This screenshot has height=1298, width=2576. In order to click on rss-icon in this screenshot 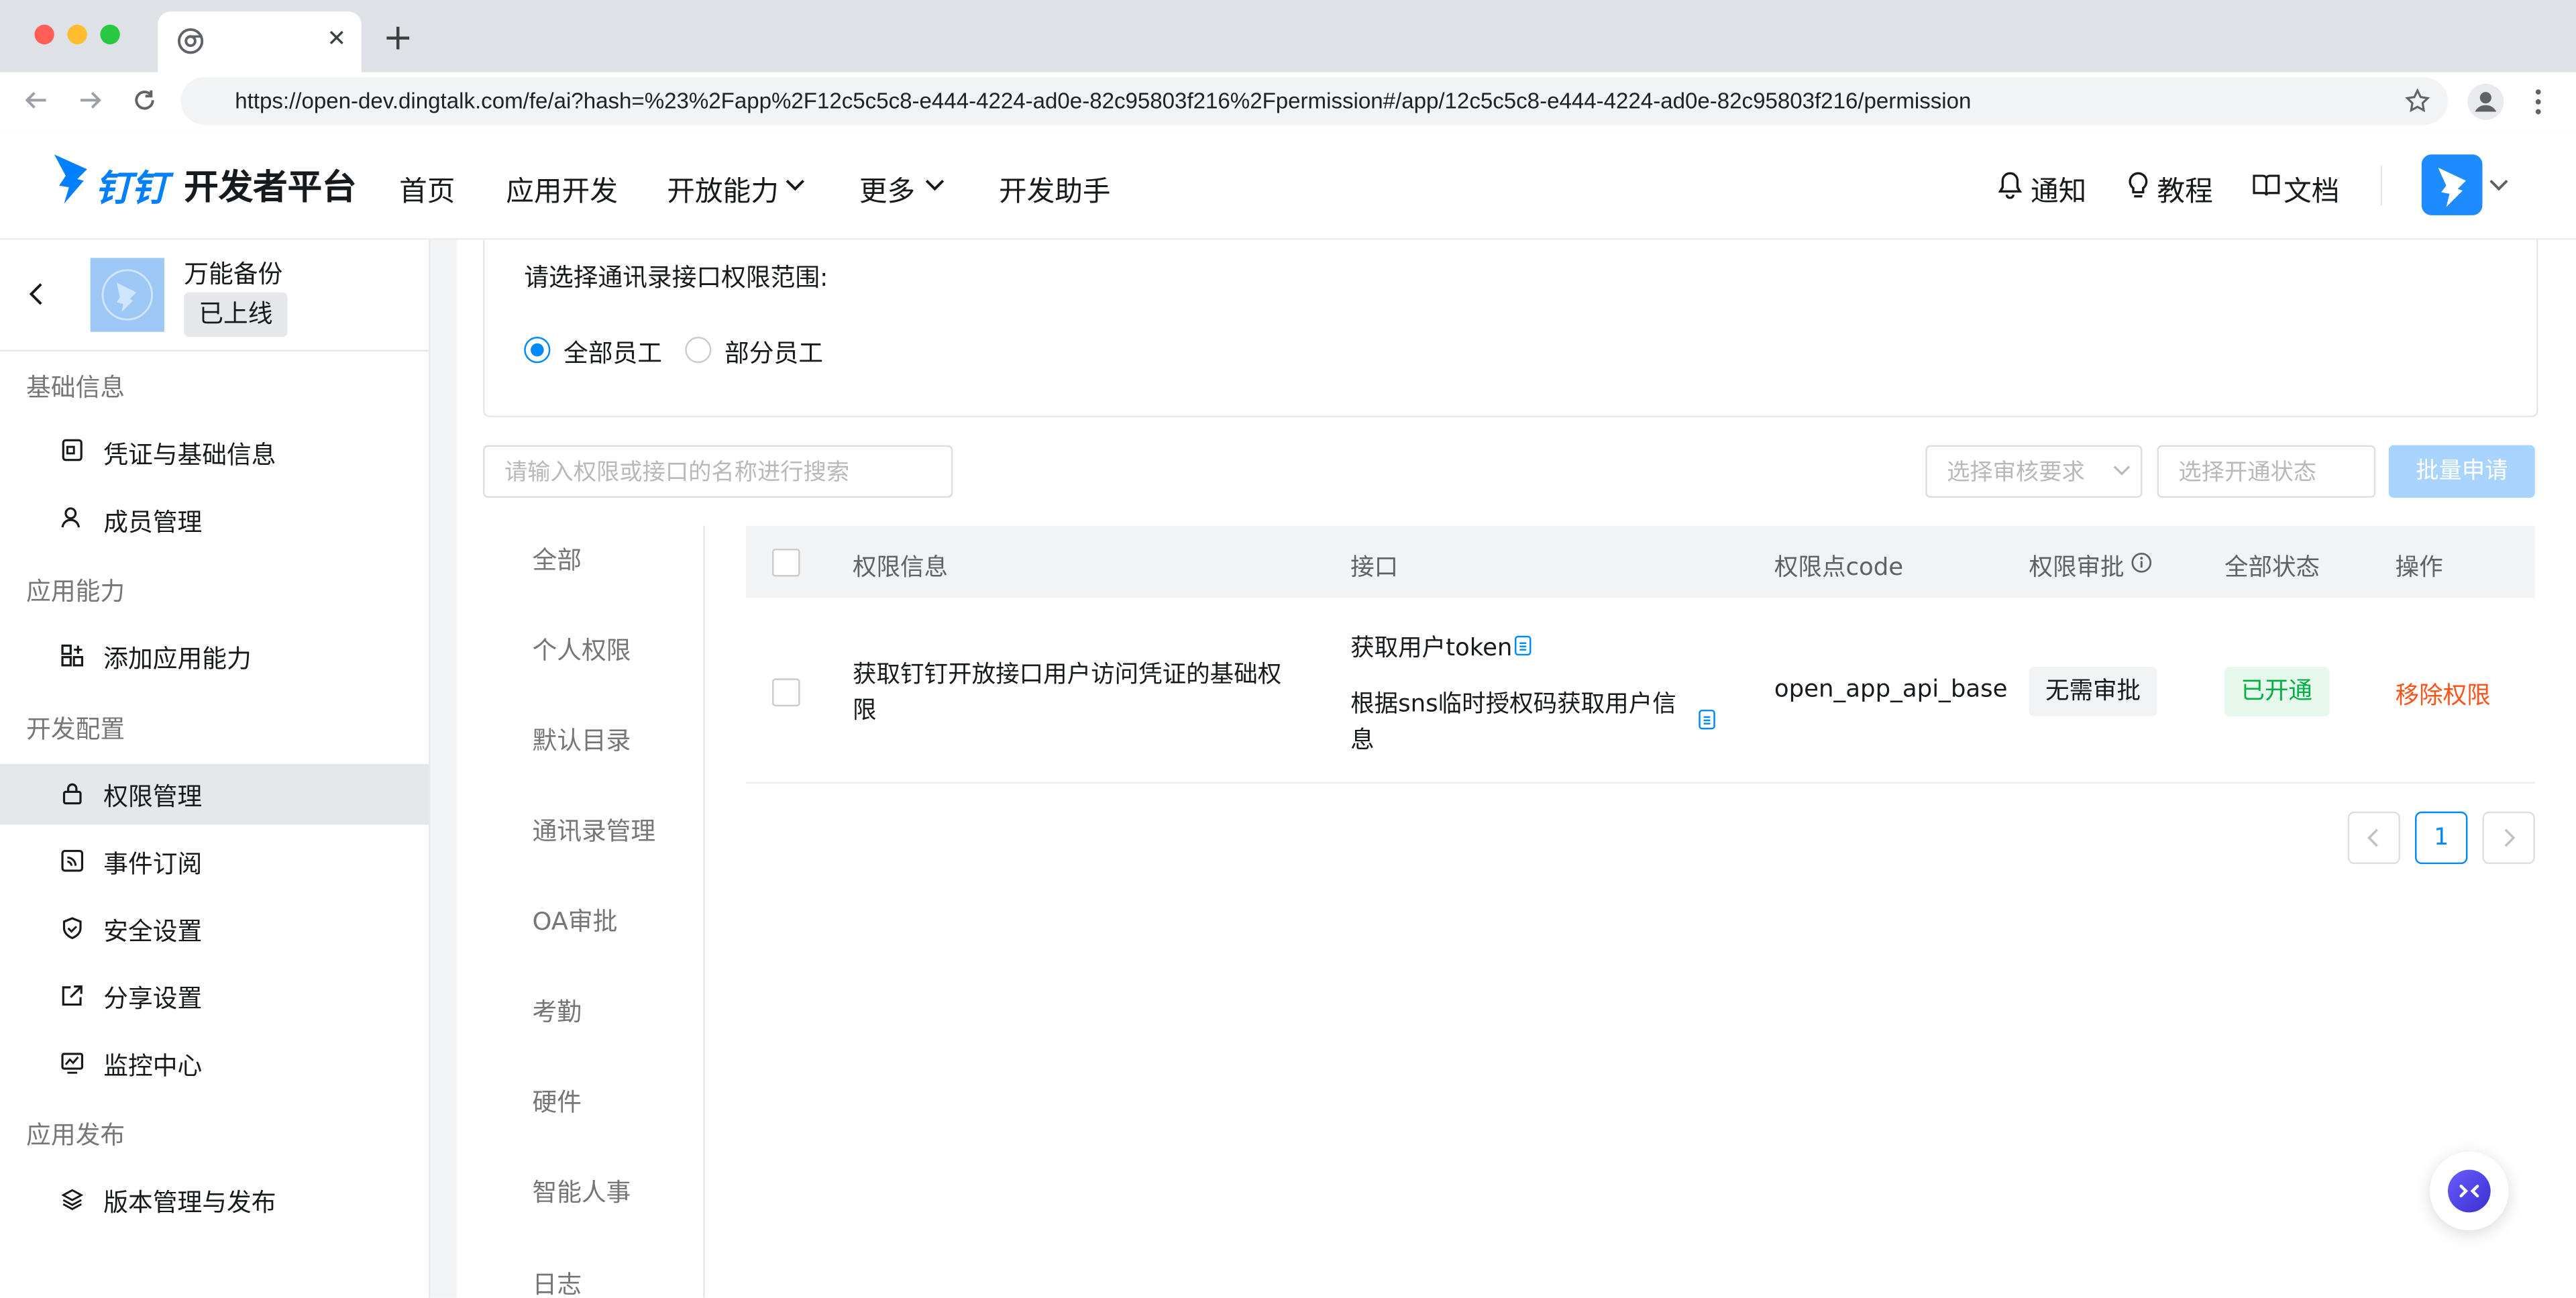, I will do `click(72, 860)`.